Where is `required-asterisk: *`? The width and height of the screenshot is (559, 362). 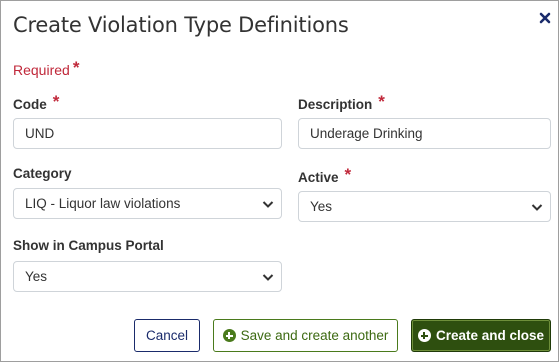
required-asterisk: * is located at coordinates (76, 67).